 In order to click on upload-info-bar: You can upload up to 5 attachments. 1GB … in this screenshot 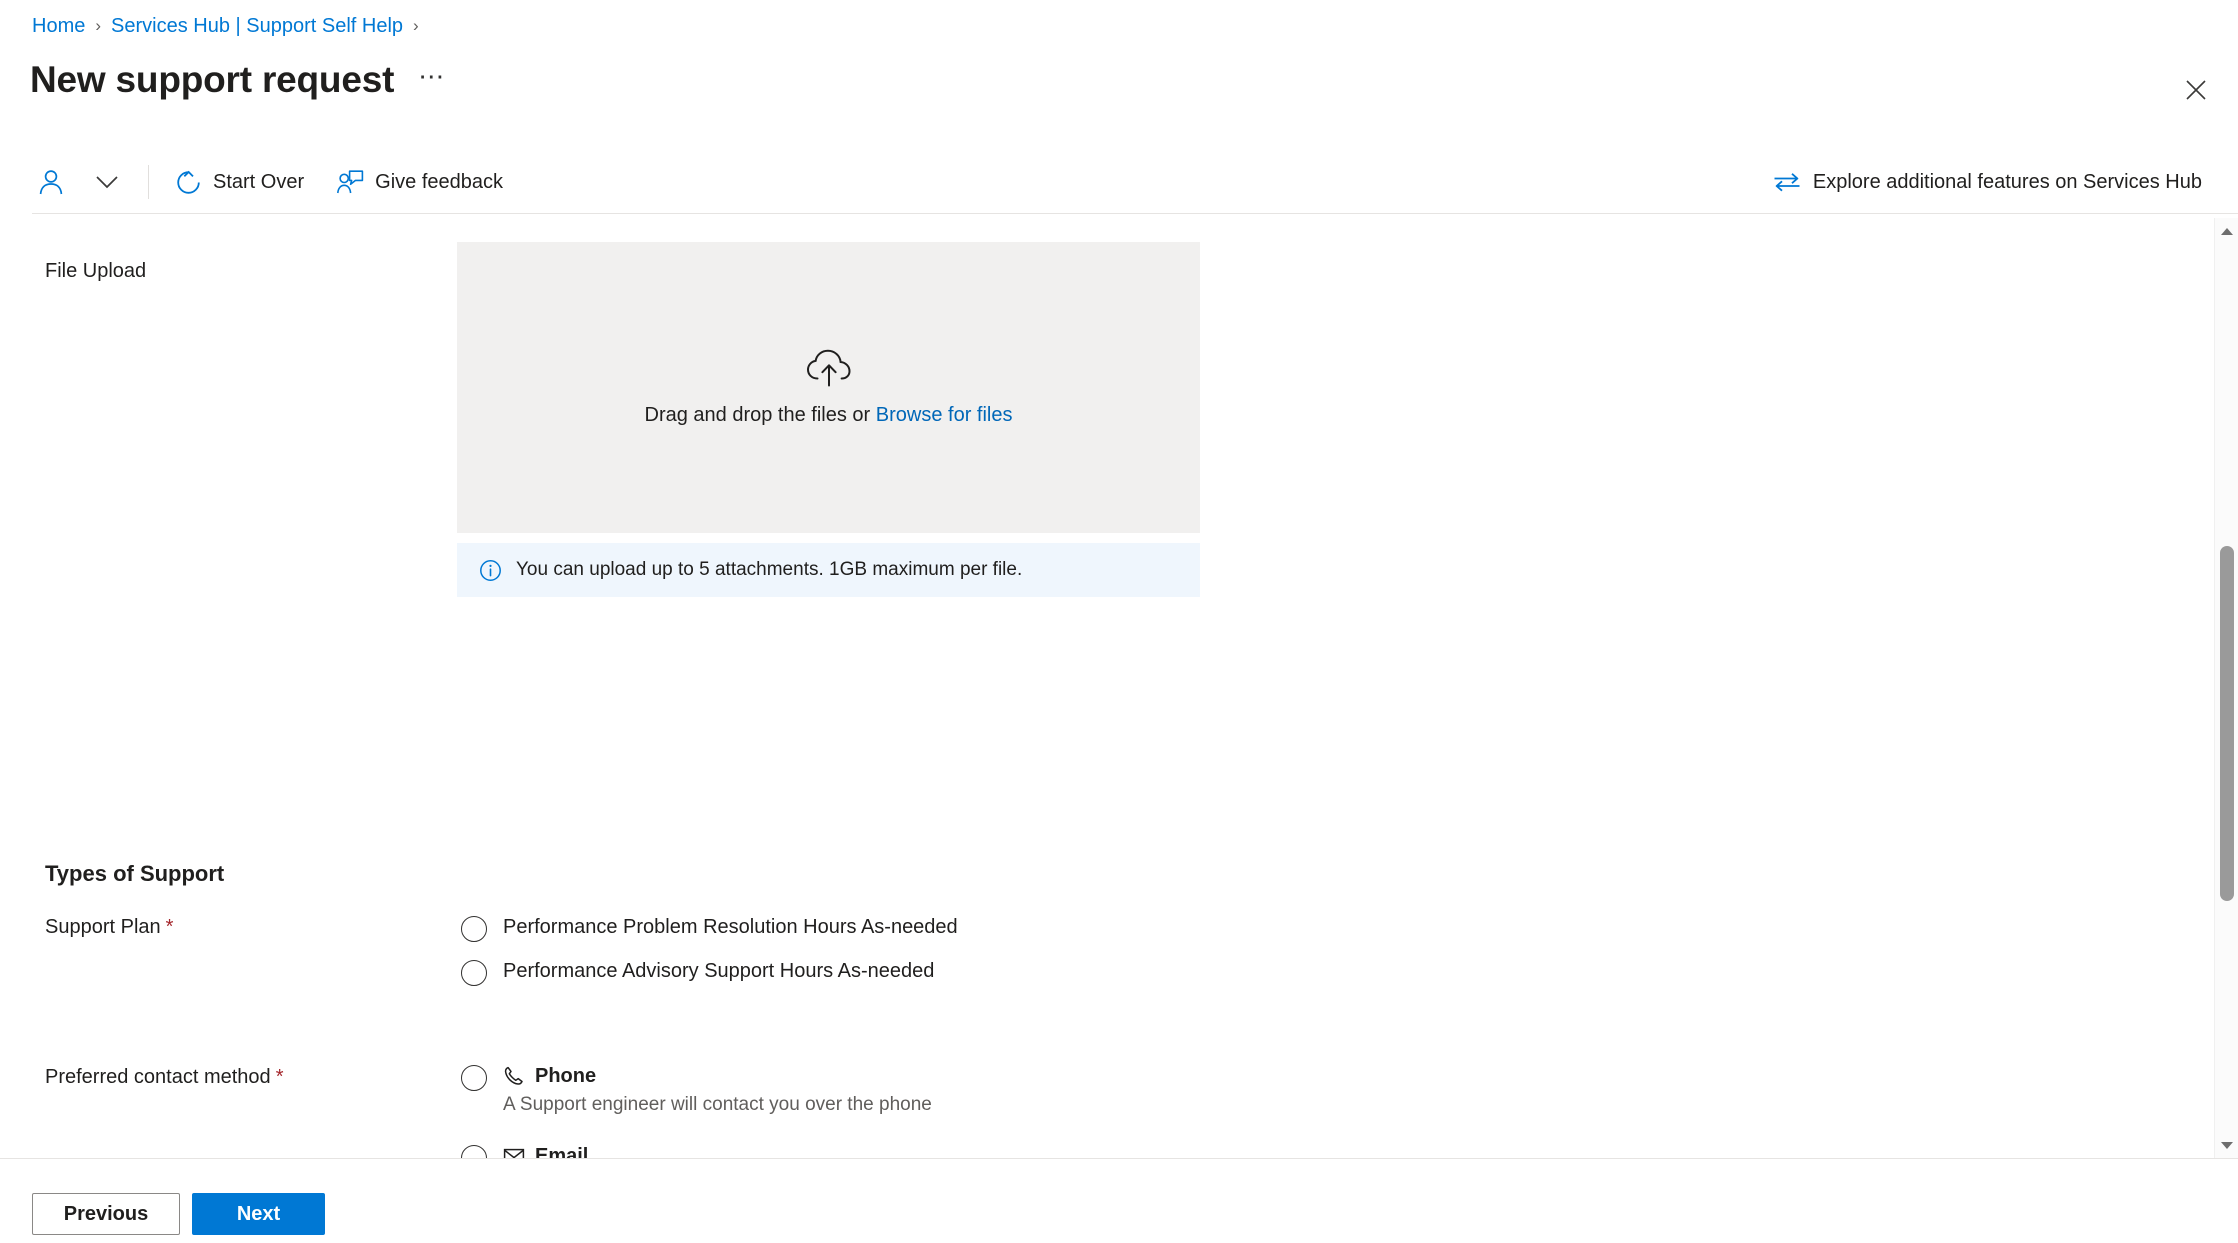, I will do `click(828, 570)`.